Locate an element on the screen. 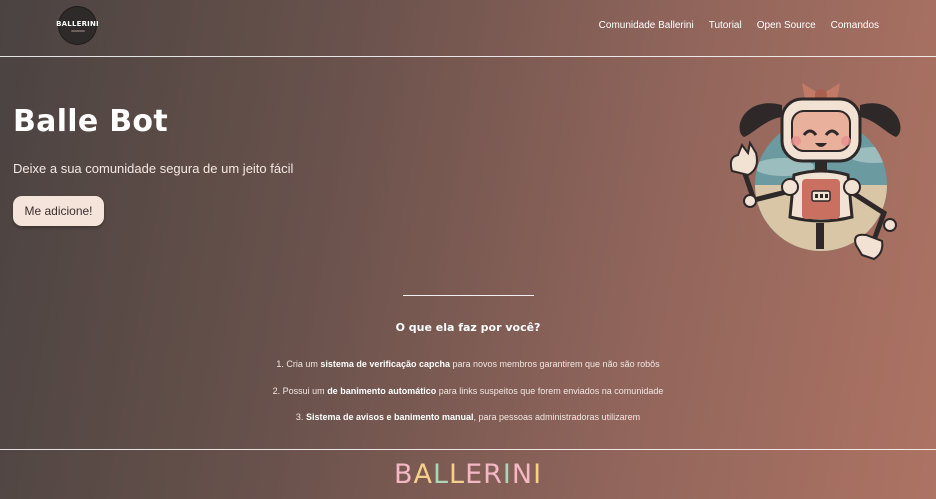  nav-link-comunidade: Comunidade Ballerini is located at coordinates (646, 25).